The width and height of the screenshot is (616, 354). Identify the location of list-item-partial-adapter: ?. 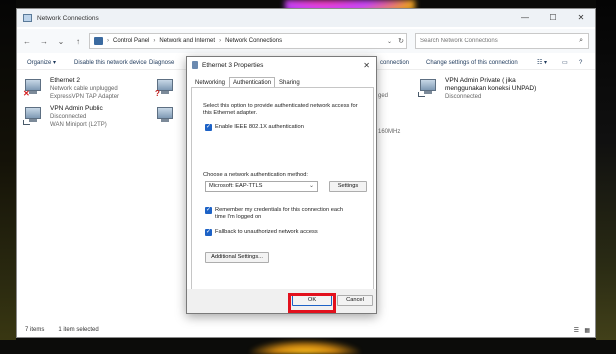
(166, 88).